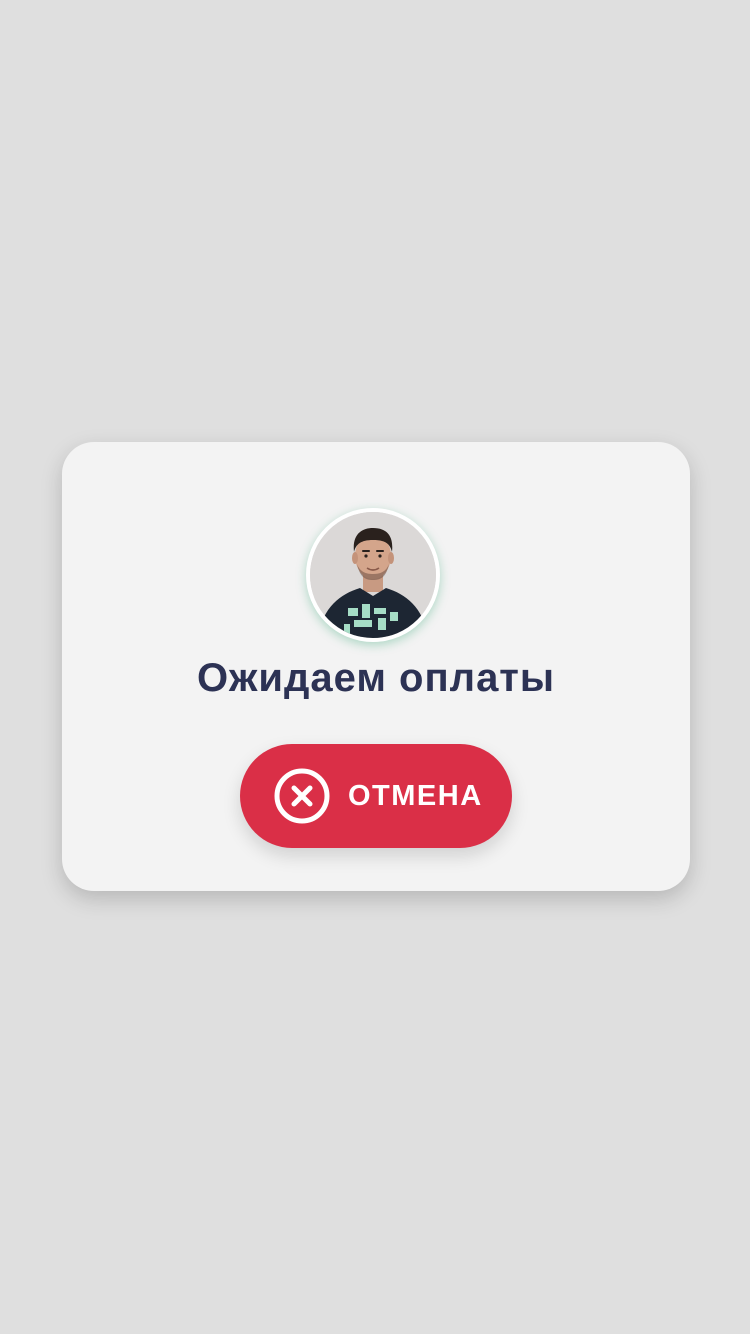 The height and width of the screenshot is (1334, 750). What do you see at coordinates (376, 678) in the screenshot?
I see `page-title: Ожидаем оплаты` at bounding box center [376, 678].